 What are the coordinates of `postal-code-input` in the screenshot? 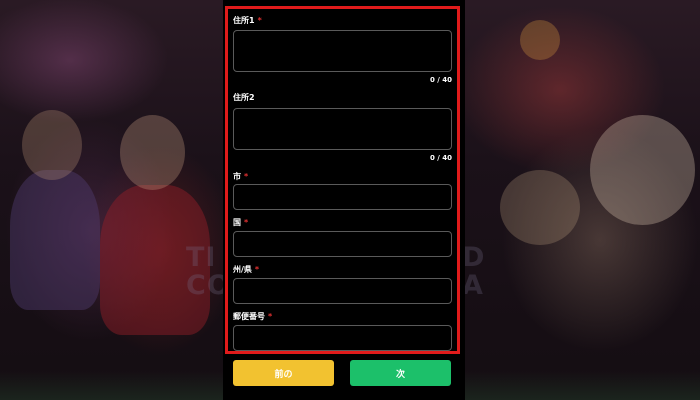 It's located at (342, 338).